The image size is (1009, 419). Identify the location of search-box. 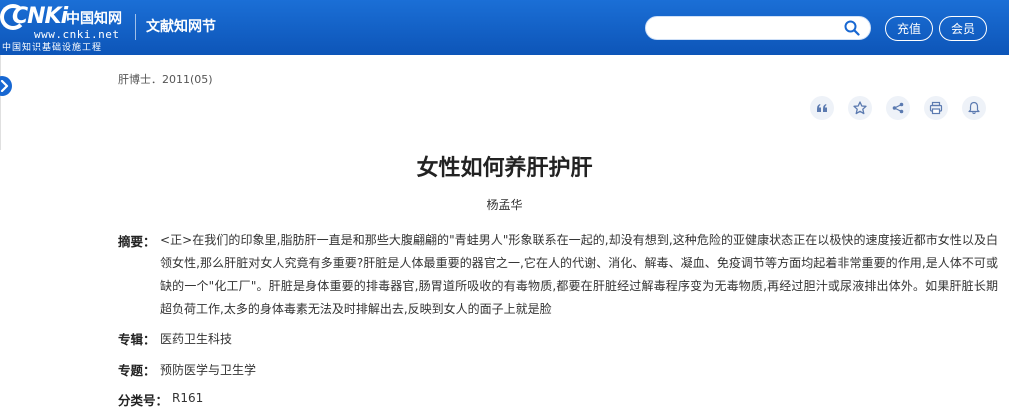
(758, 28).